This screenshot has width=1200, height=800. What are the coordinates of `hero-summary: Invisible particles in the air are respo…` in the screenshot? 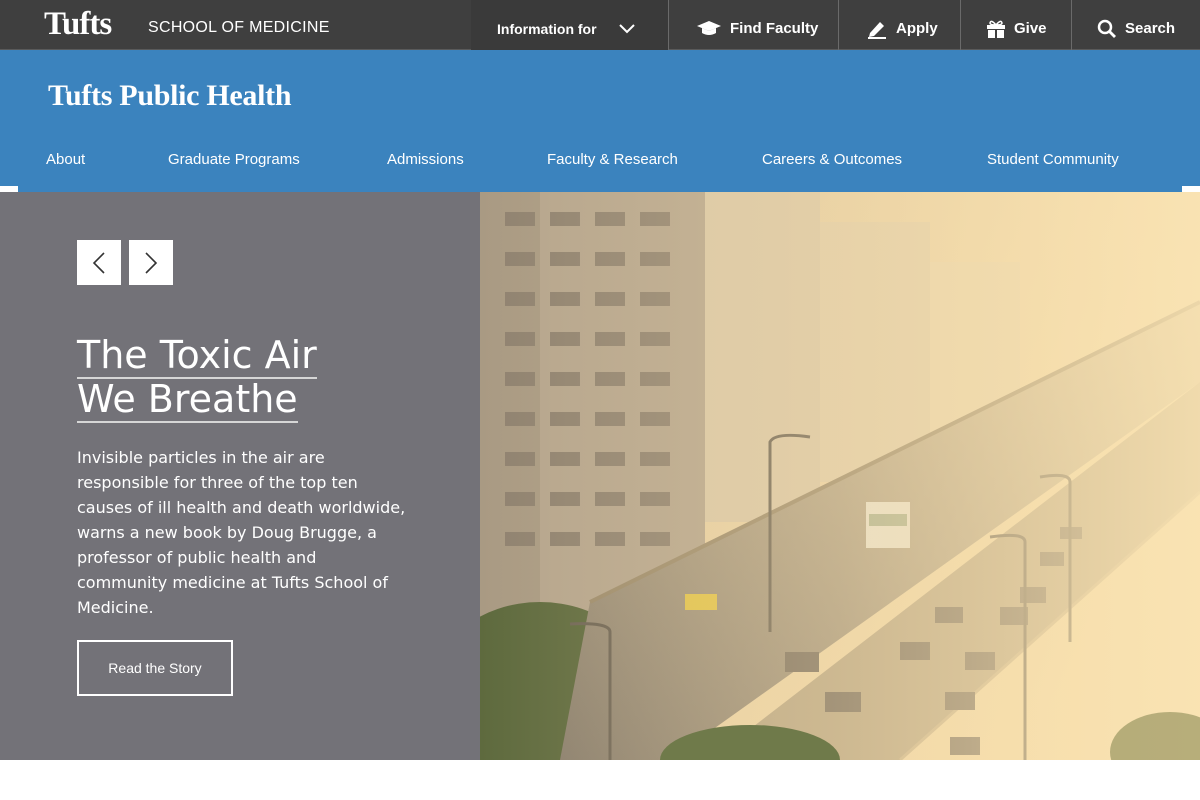 It's located at (241, 532).